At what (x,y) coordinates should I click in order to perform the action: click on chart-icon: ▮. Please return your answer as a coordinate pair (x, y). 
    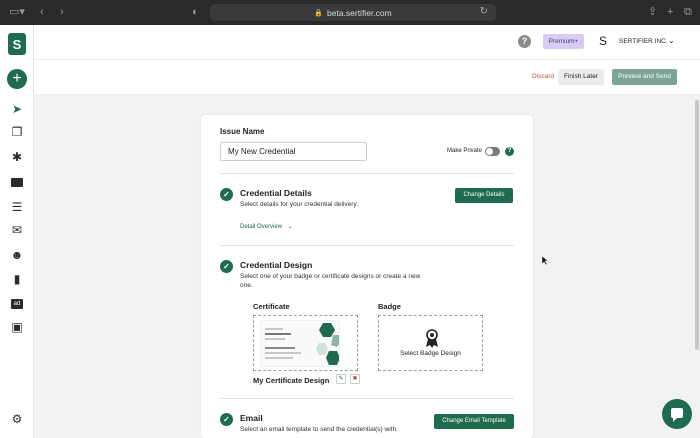
    Looking at the image, I should click on (17, 279).